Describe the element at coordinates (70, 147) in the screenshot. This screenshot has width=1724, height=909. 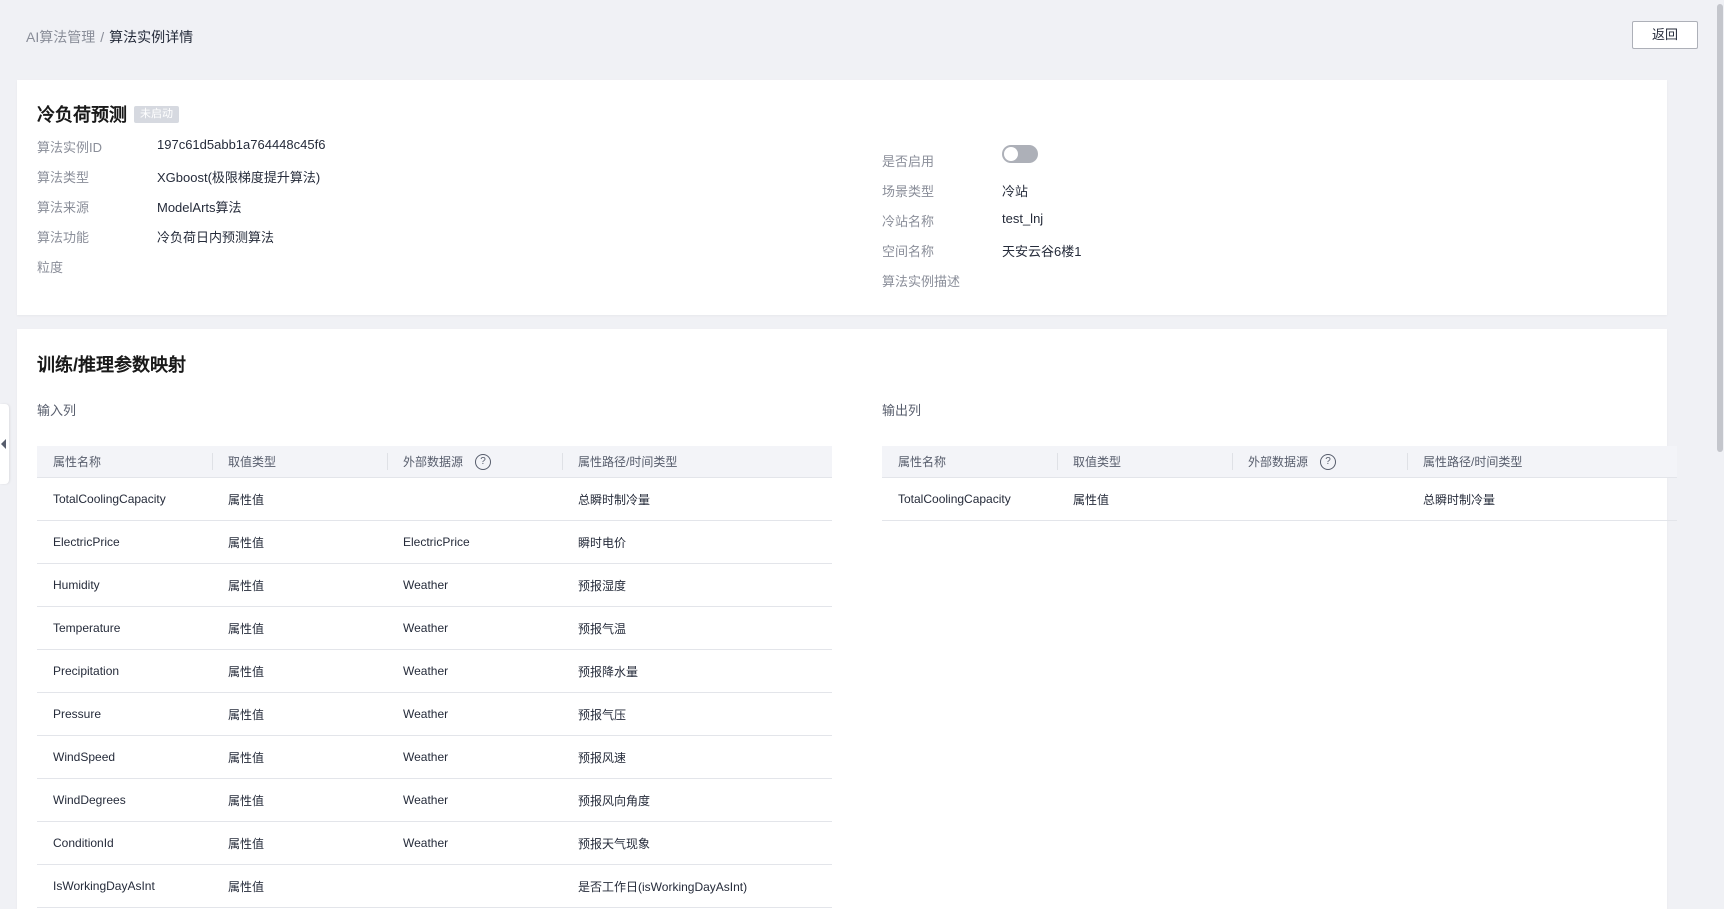
I see `info-label: 算法实例ID` at that location.